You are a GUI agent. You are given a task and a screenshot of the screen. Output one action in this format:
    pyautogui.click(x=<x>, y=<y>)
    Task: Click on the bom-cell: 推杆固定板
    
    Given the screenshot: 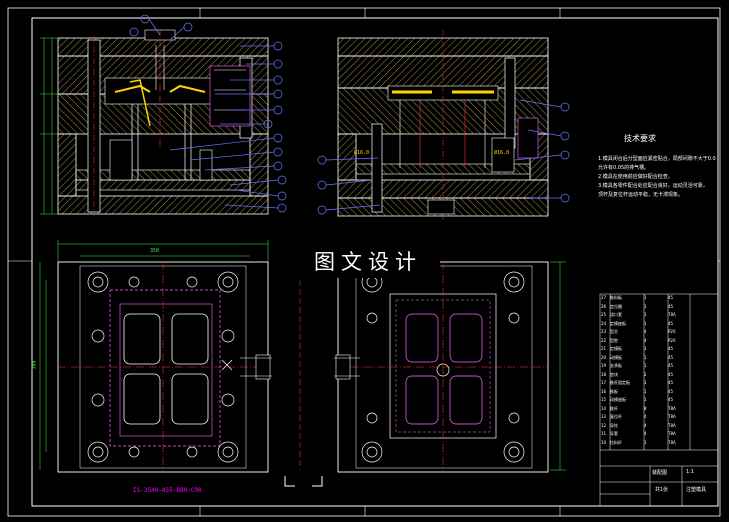 What is the action you would take?
    pyautogui.click(x=620, y=382)
    